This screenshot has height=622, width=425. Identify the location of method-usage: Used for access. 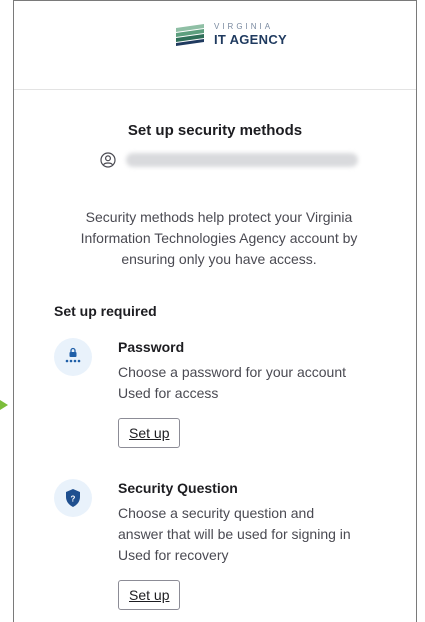
(168, 393).